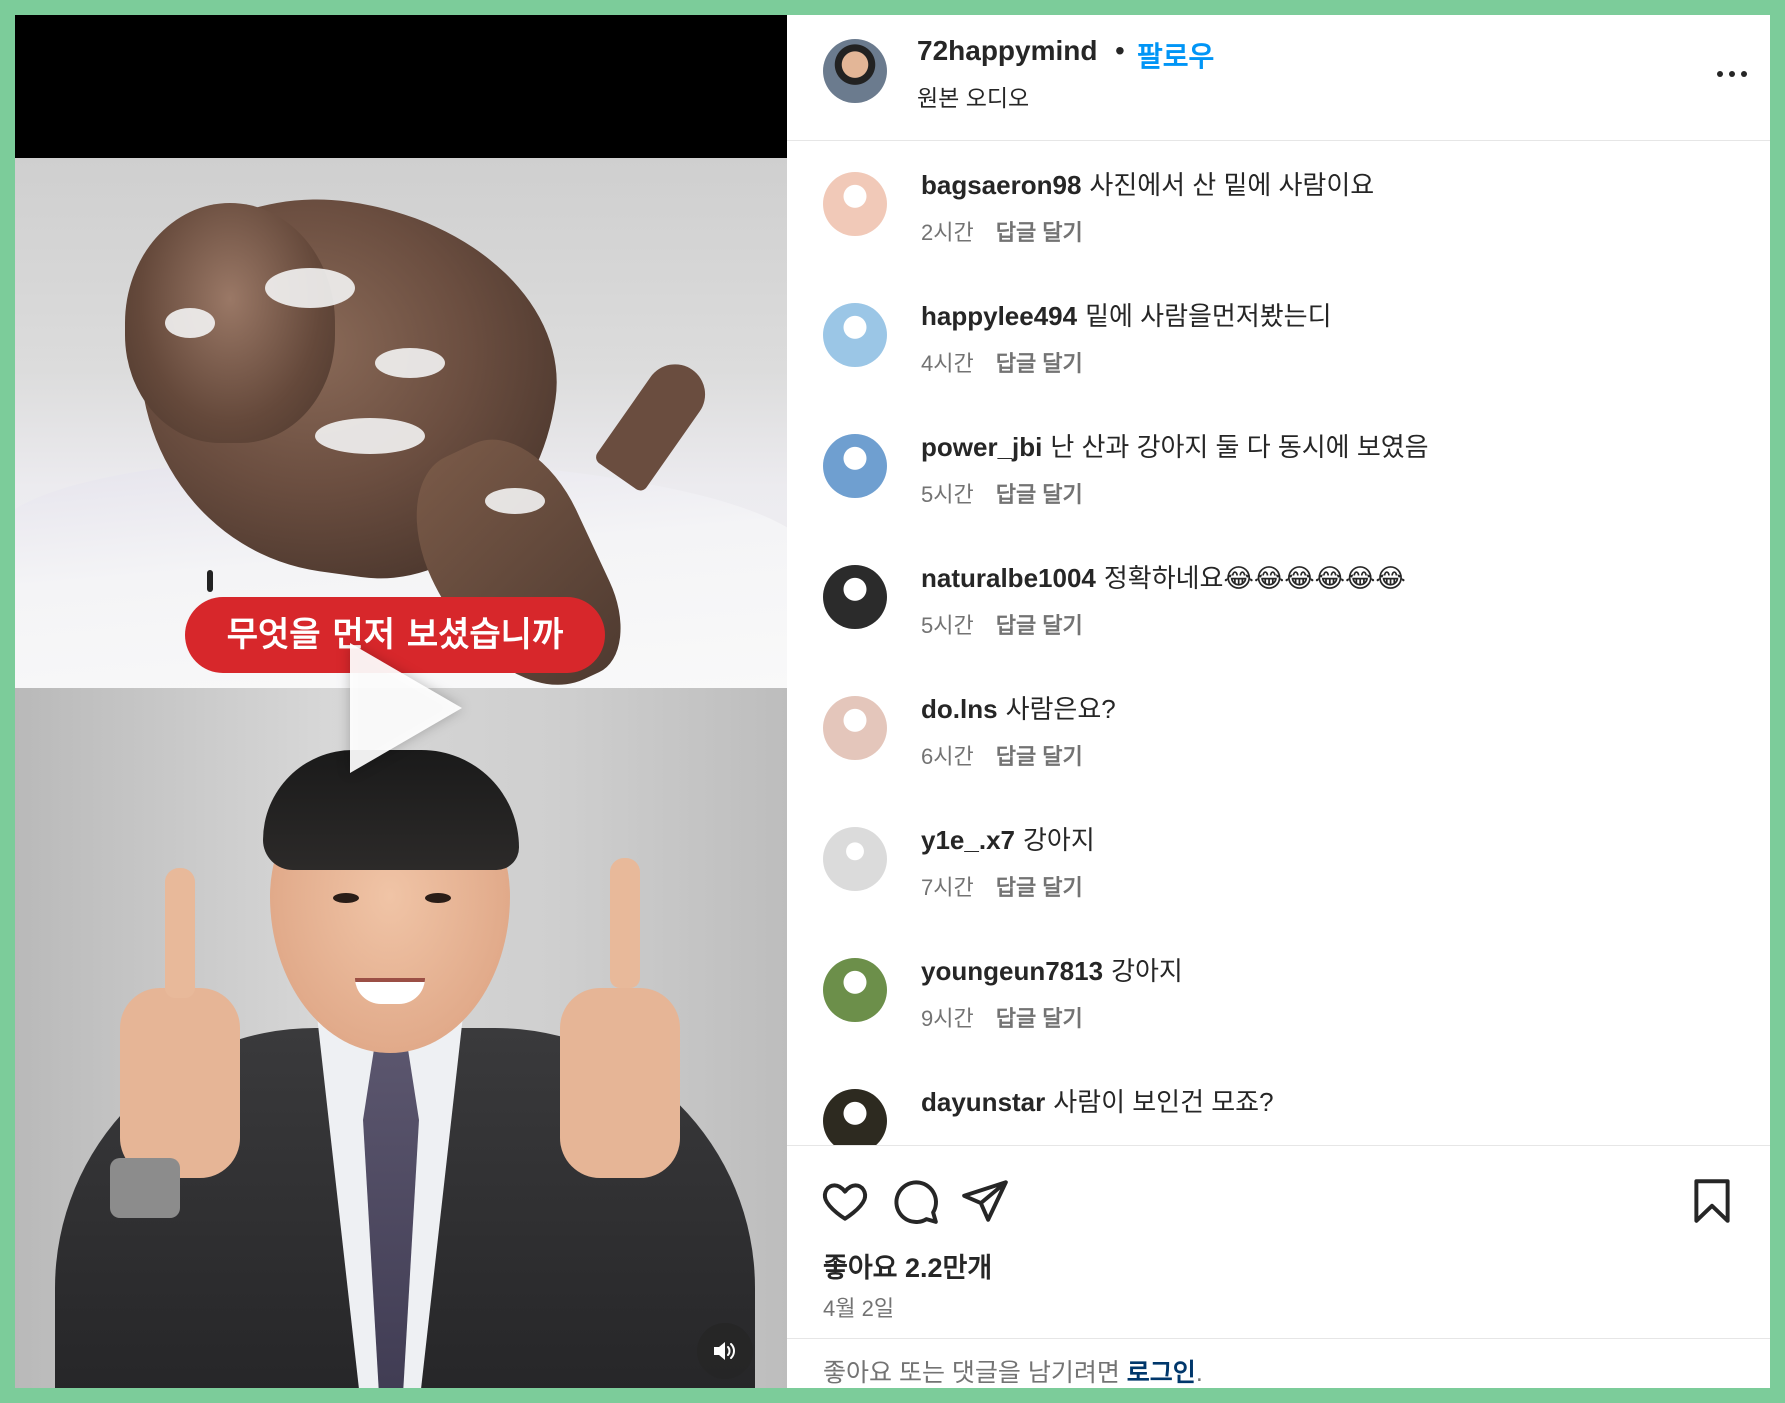 Image resolution: width=1785 pixels, height=1403 pixels. Describe the element at coordinates (1012, 971) in the screenshot. I see `commenter-username: youngeun7813` at that location.